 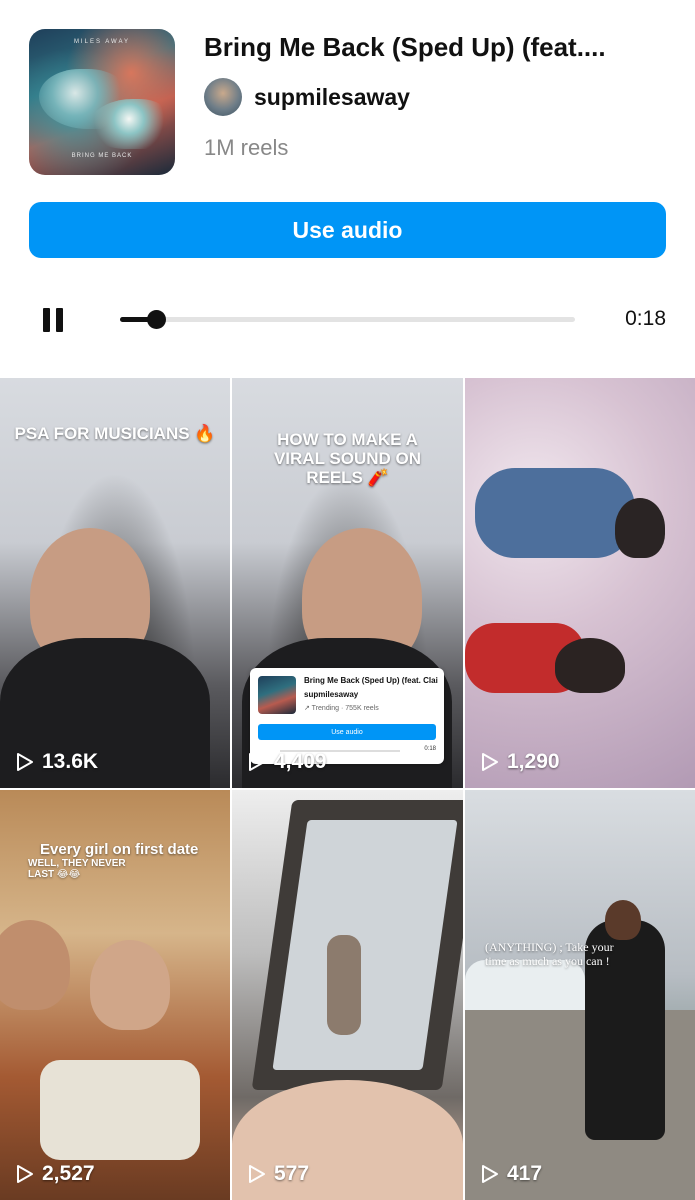 What do you see at coordinates (580, 583) in the screenshot?
I see `reel-tile: 1,290` at bounding box center [580, 583].